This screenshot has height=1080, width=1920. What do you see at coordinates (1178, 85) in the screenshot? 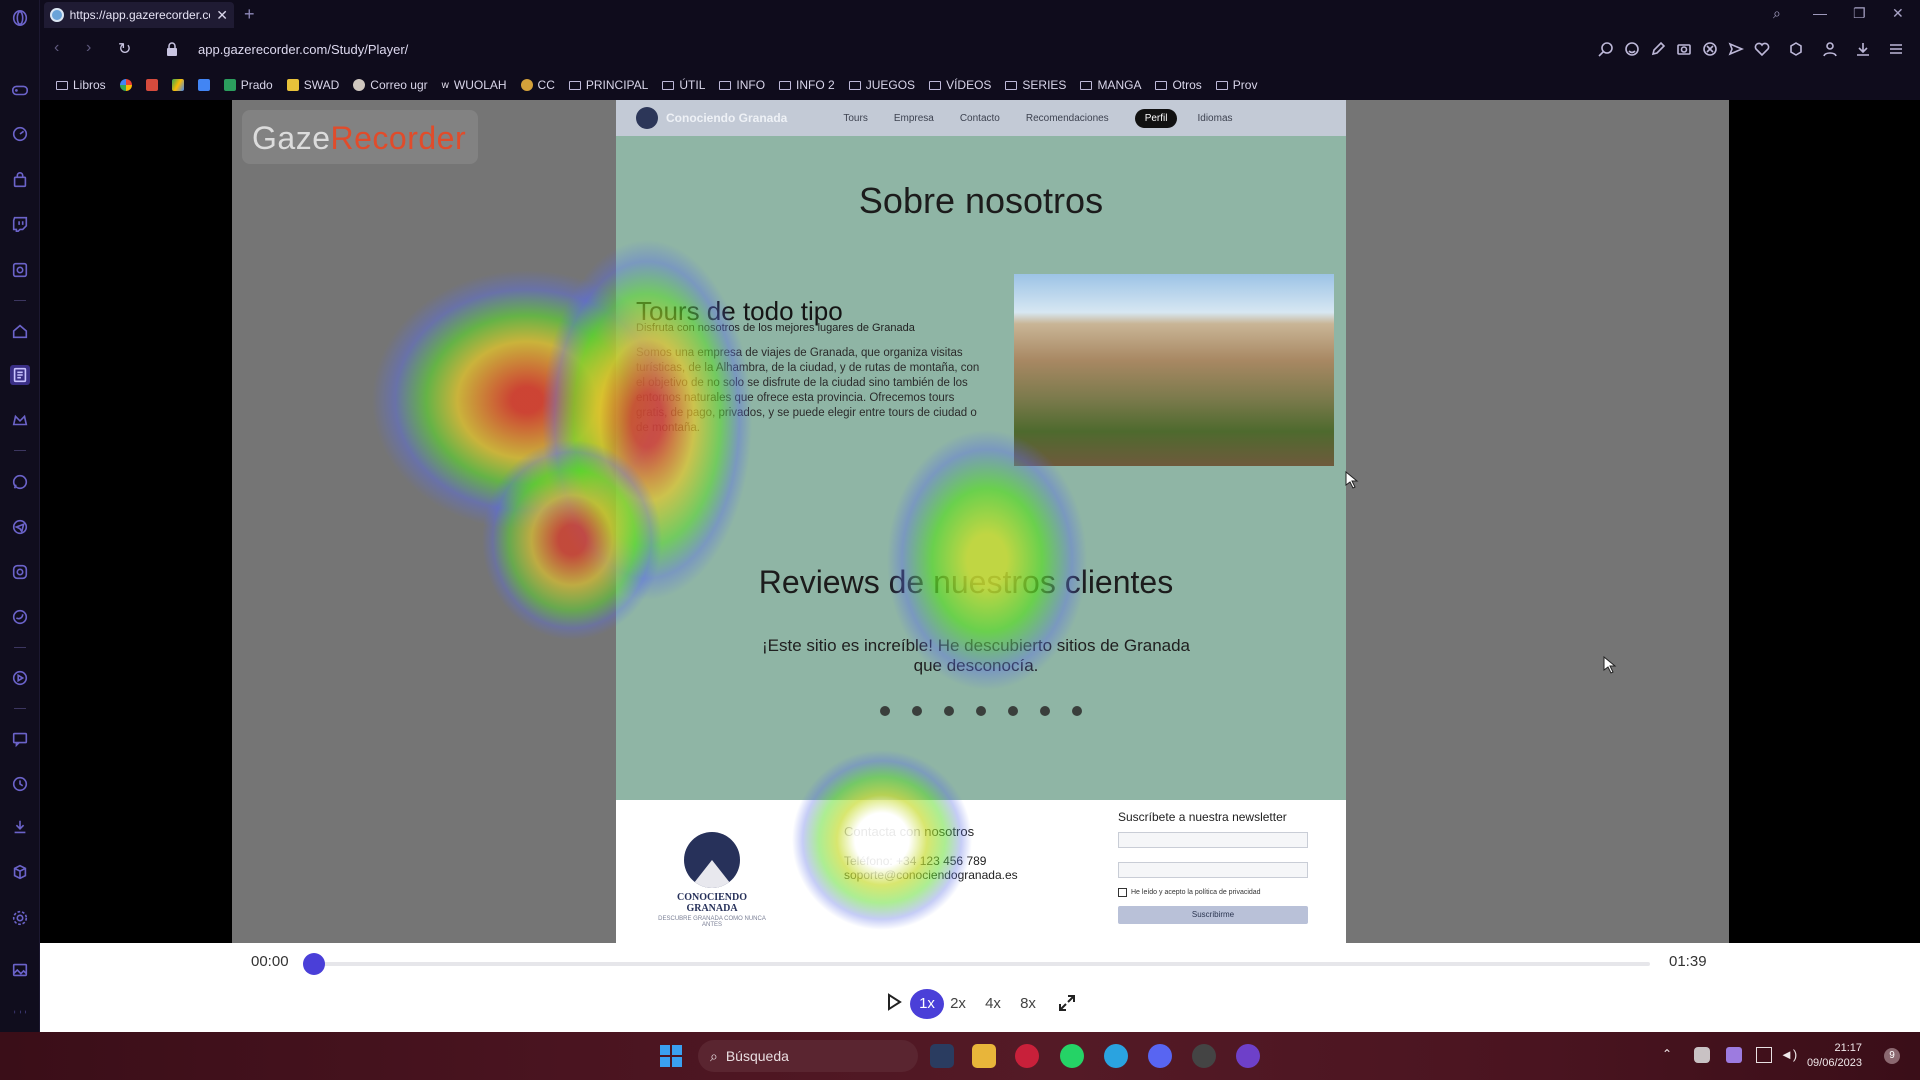
I see `bookmark-otros: Otros` at bounding box center [1178, 85].